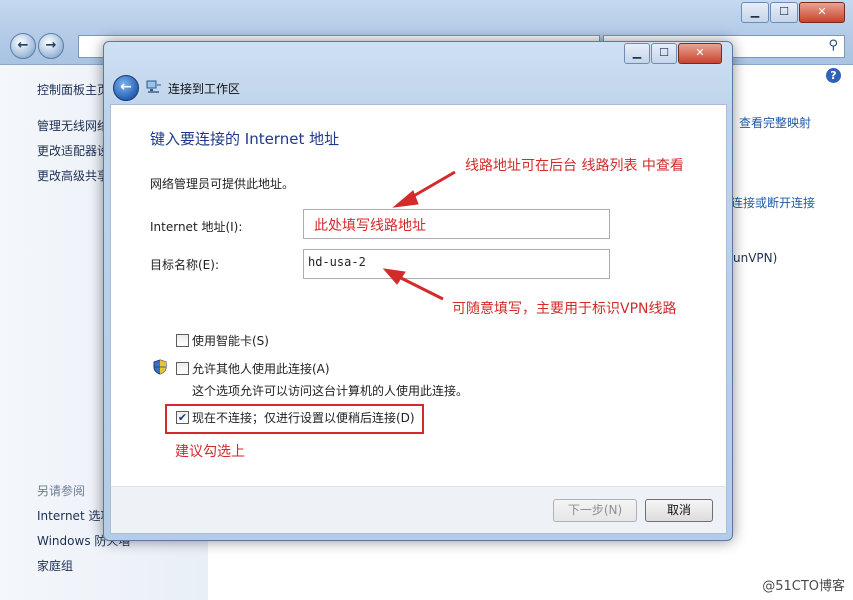 The width and height of the screenshot is (853, 600). I want to click on watermark: @51CTO博客, so click(803, 586).